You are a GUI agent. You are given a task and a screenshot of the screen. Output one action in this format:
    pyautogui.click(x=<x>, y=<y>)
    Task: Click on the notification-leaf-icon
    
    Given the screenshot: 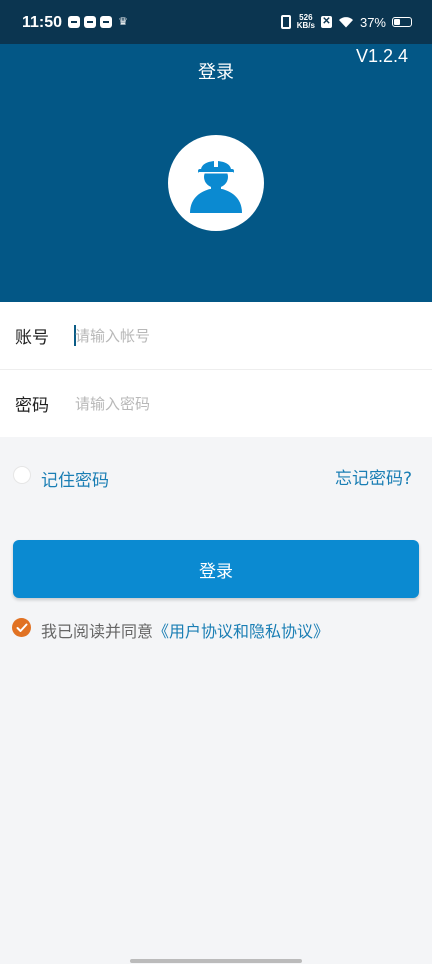 What is the action you would take?
    pyautogui.click(x=90, y=22)
    